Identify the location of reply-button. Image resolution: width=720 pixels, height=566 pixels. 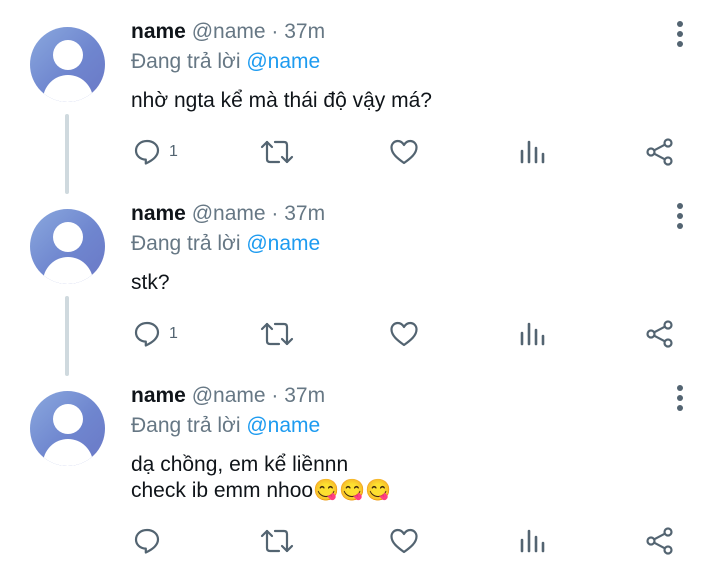
(151, 541).